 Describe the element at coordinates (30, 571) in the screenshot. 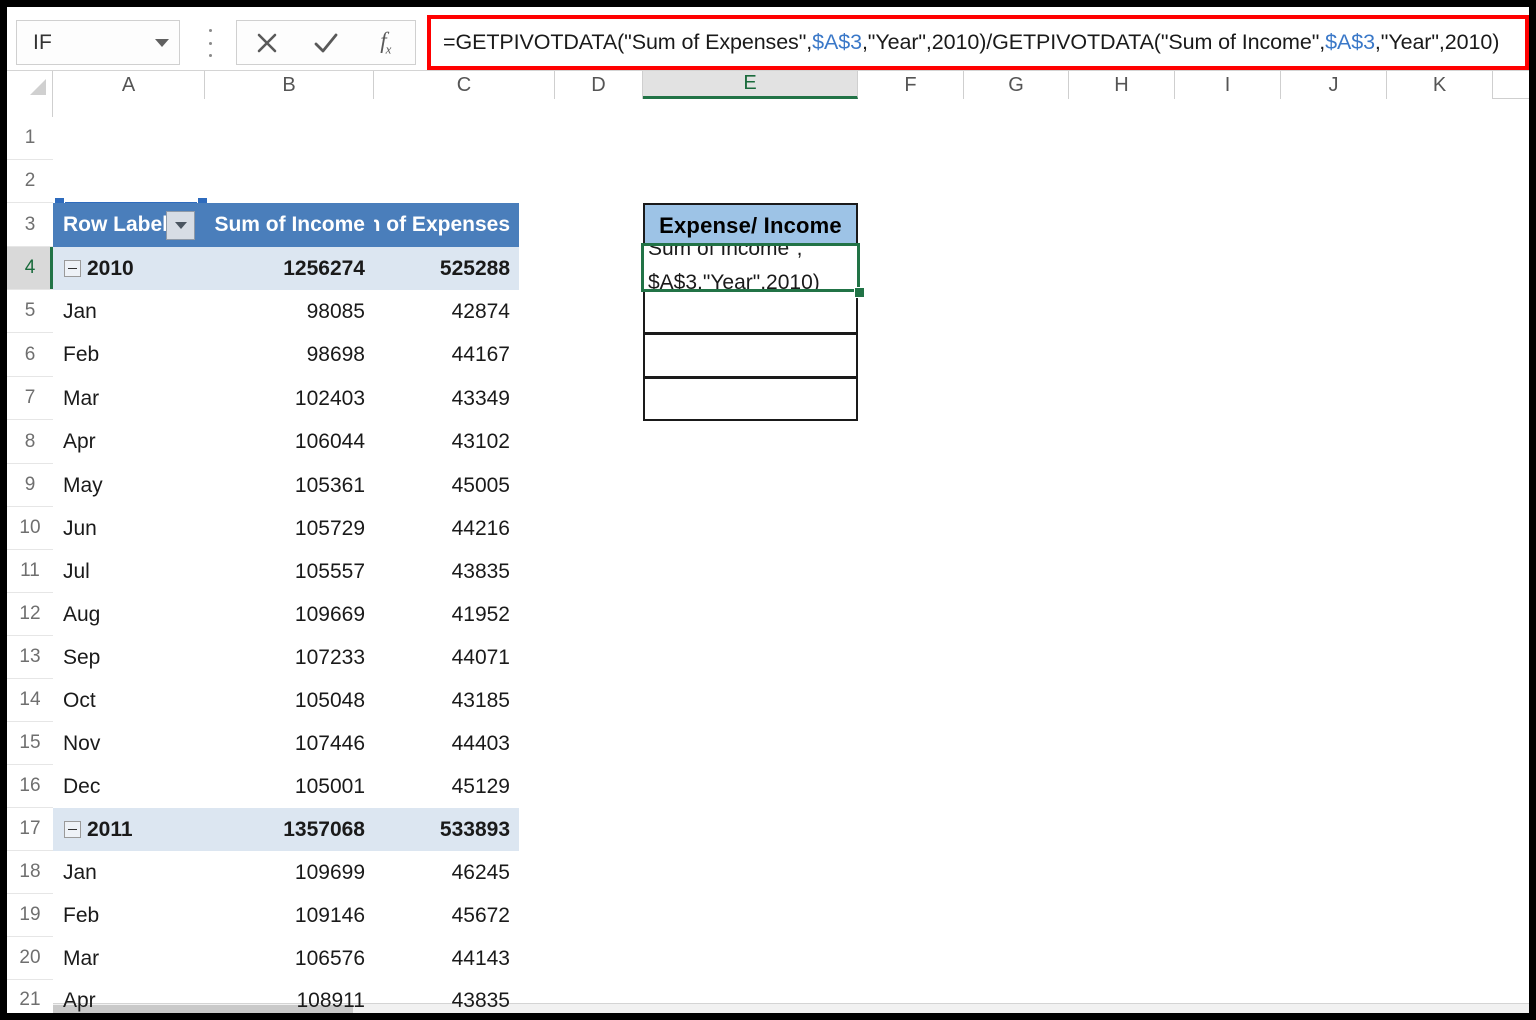

I see `row-header-11: 11` at that location.